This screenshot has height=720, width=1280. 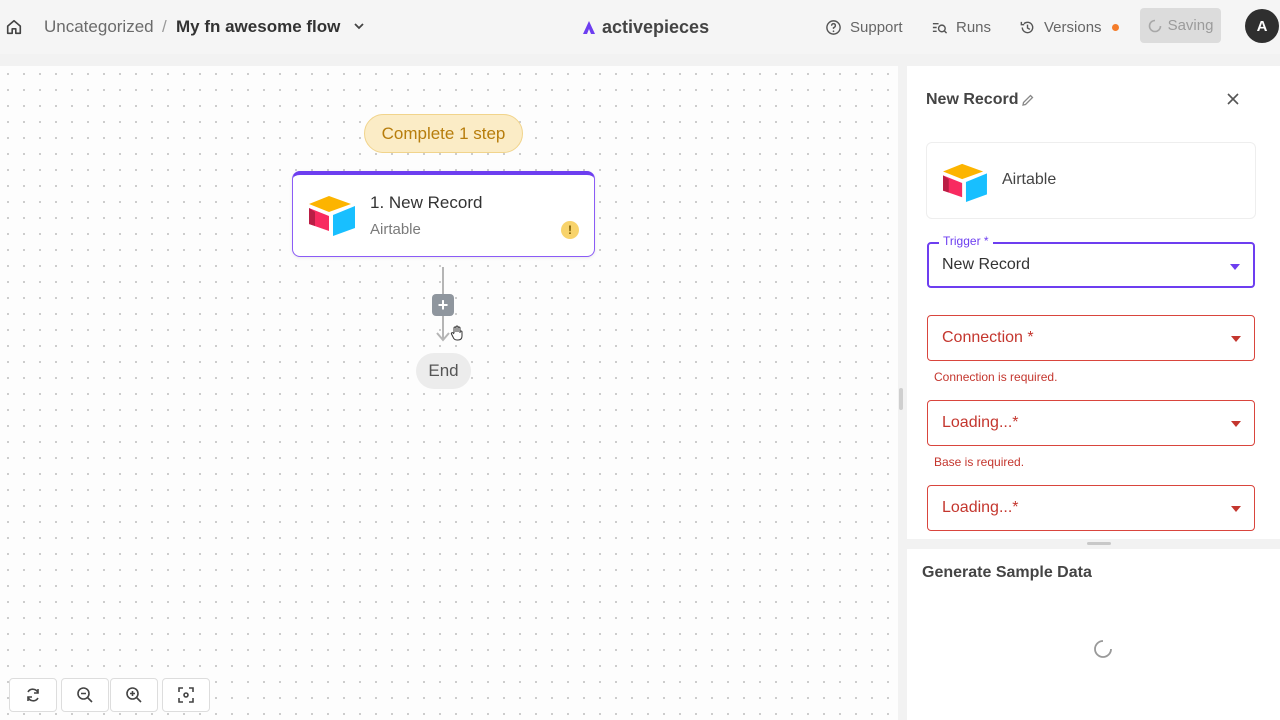 I want to click on trigger-label: Trigger *, so click(x=966, y=241).